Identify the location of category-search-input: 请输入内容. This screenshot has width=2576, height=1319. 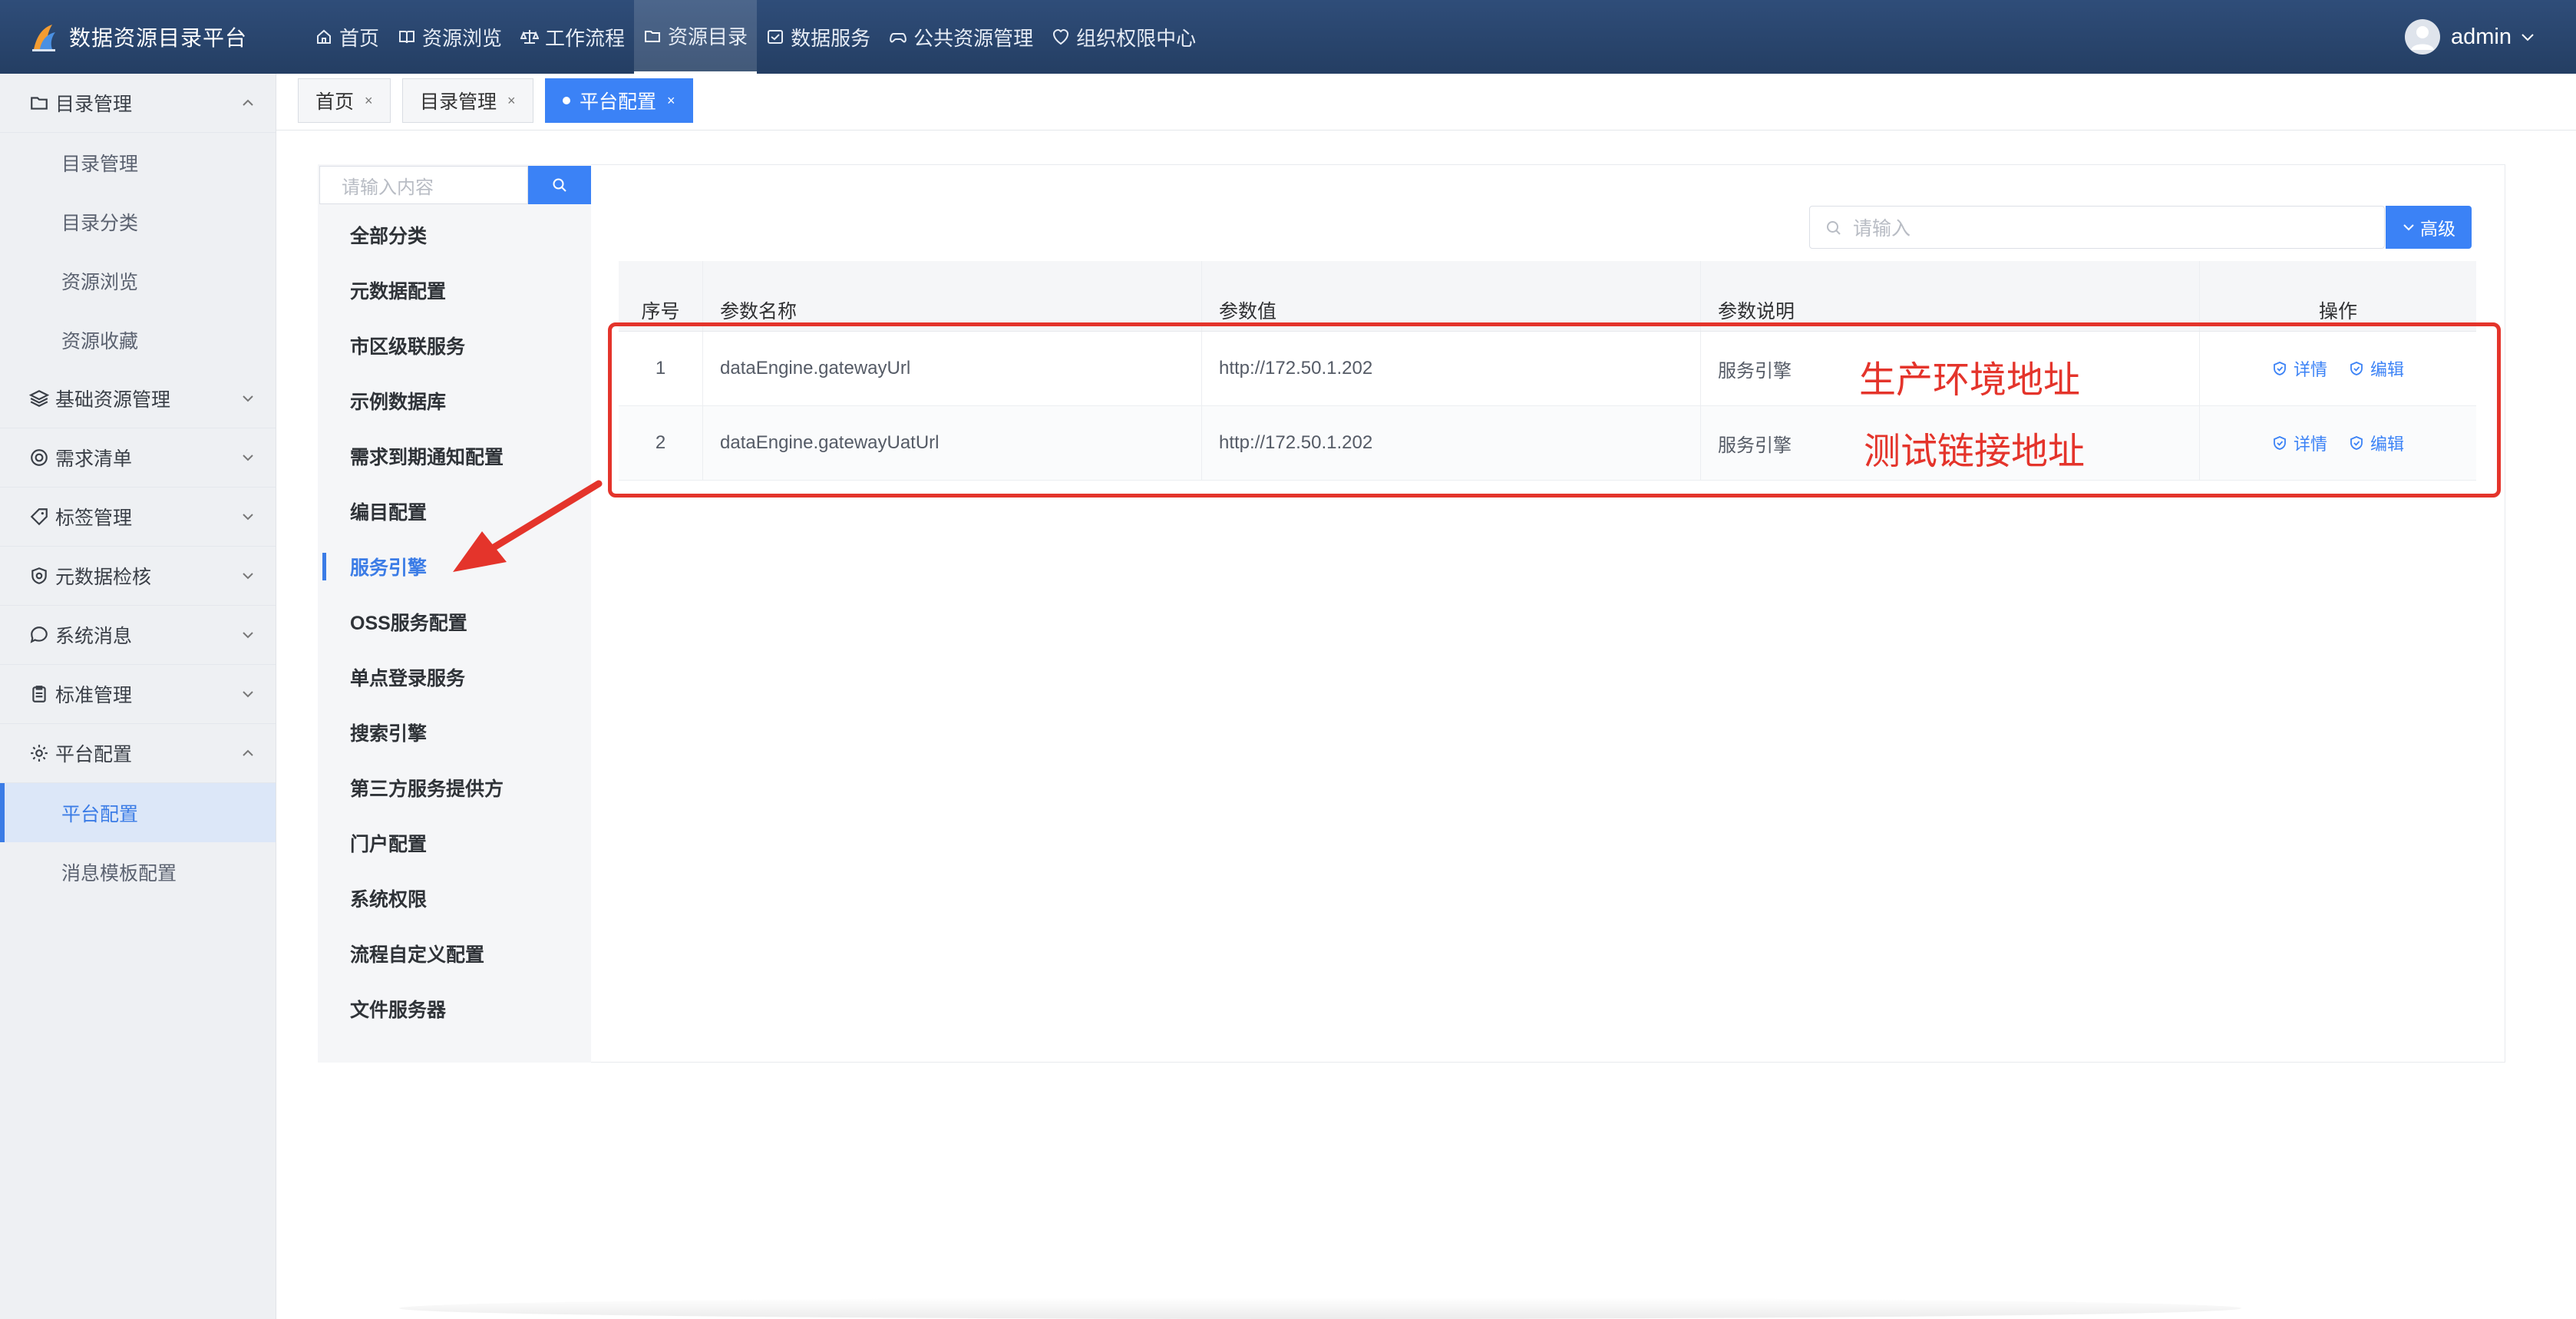
(423, 185).